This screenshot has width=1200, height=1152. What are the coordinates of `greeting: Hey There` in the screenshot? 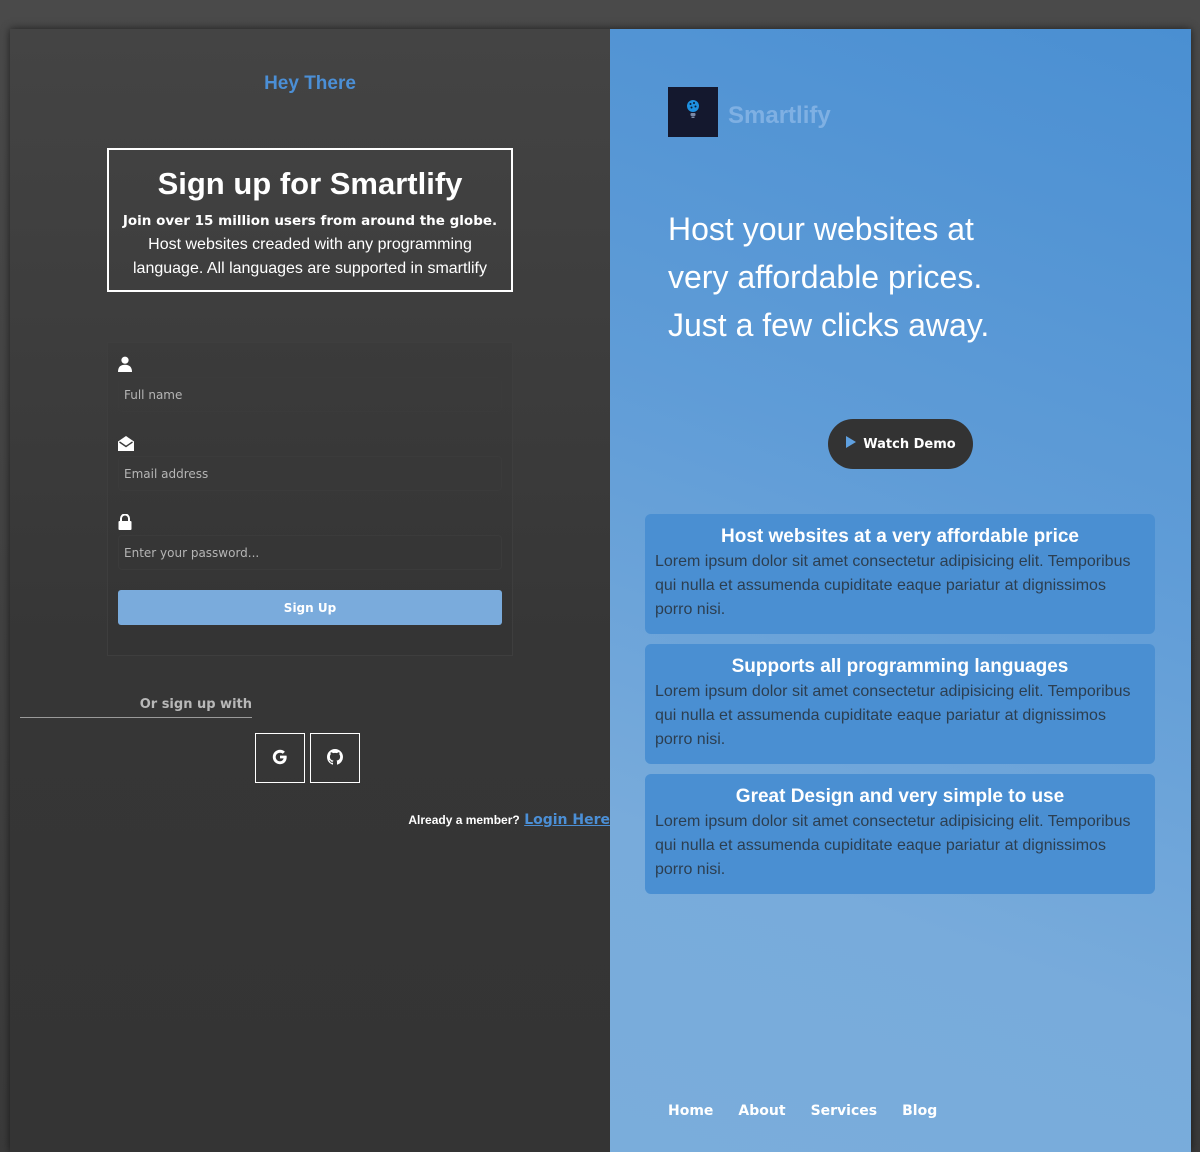 It's located at (310, 83).